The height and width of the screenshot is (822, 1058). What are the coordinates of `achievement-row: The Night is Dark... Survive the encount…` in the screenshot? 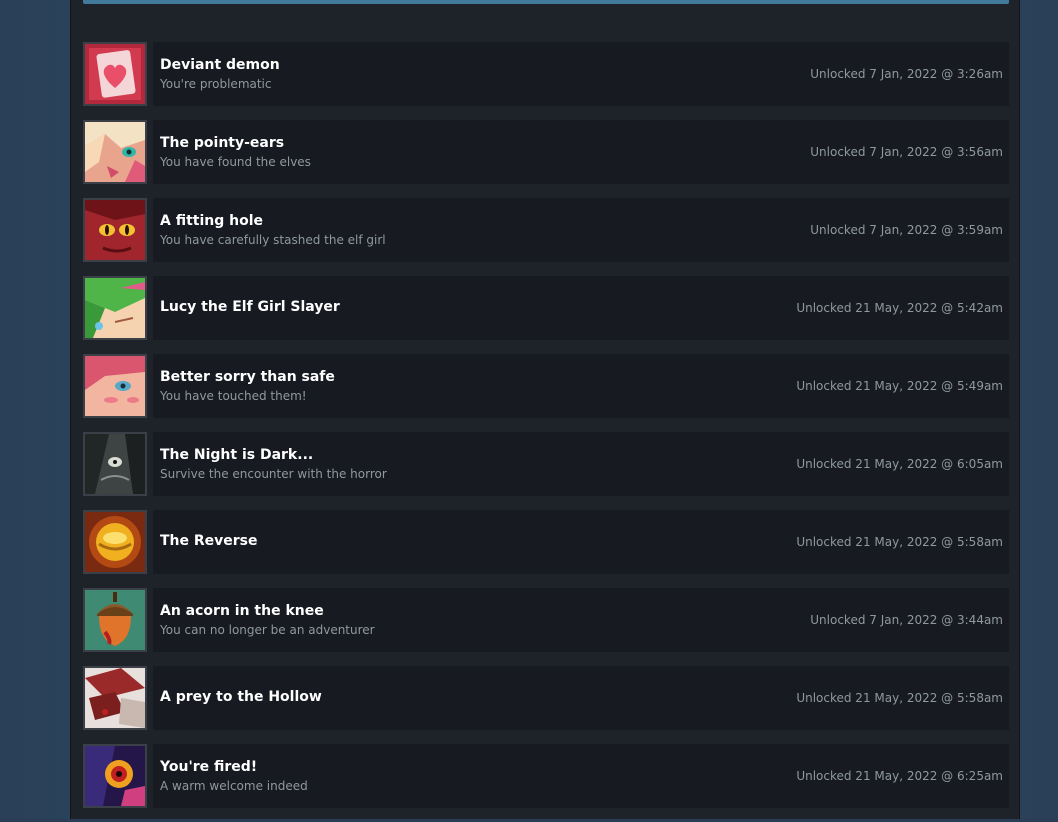 It's located at (546, 464).